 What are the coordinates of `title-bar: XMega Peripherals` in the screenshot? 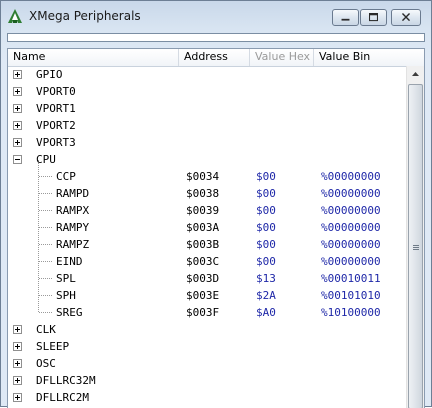 It's located at (216, 16).